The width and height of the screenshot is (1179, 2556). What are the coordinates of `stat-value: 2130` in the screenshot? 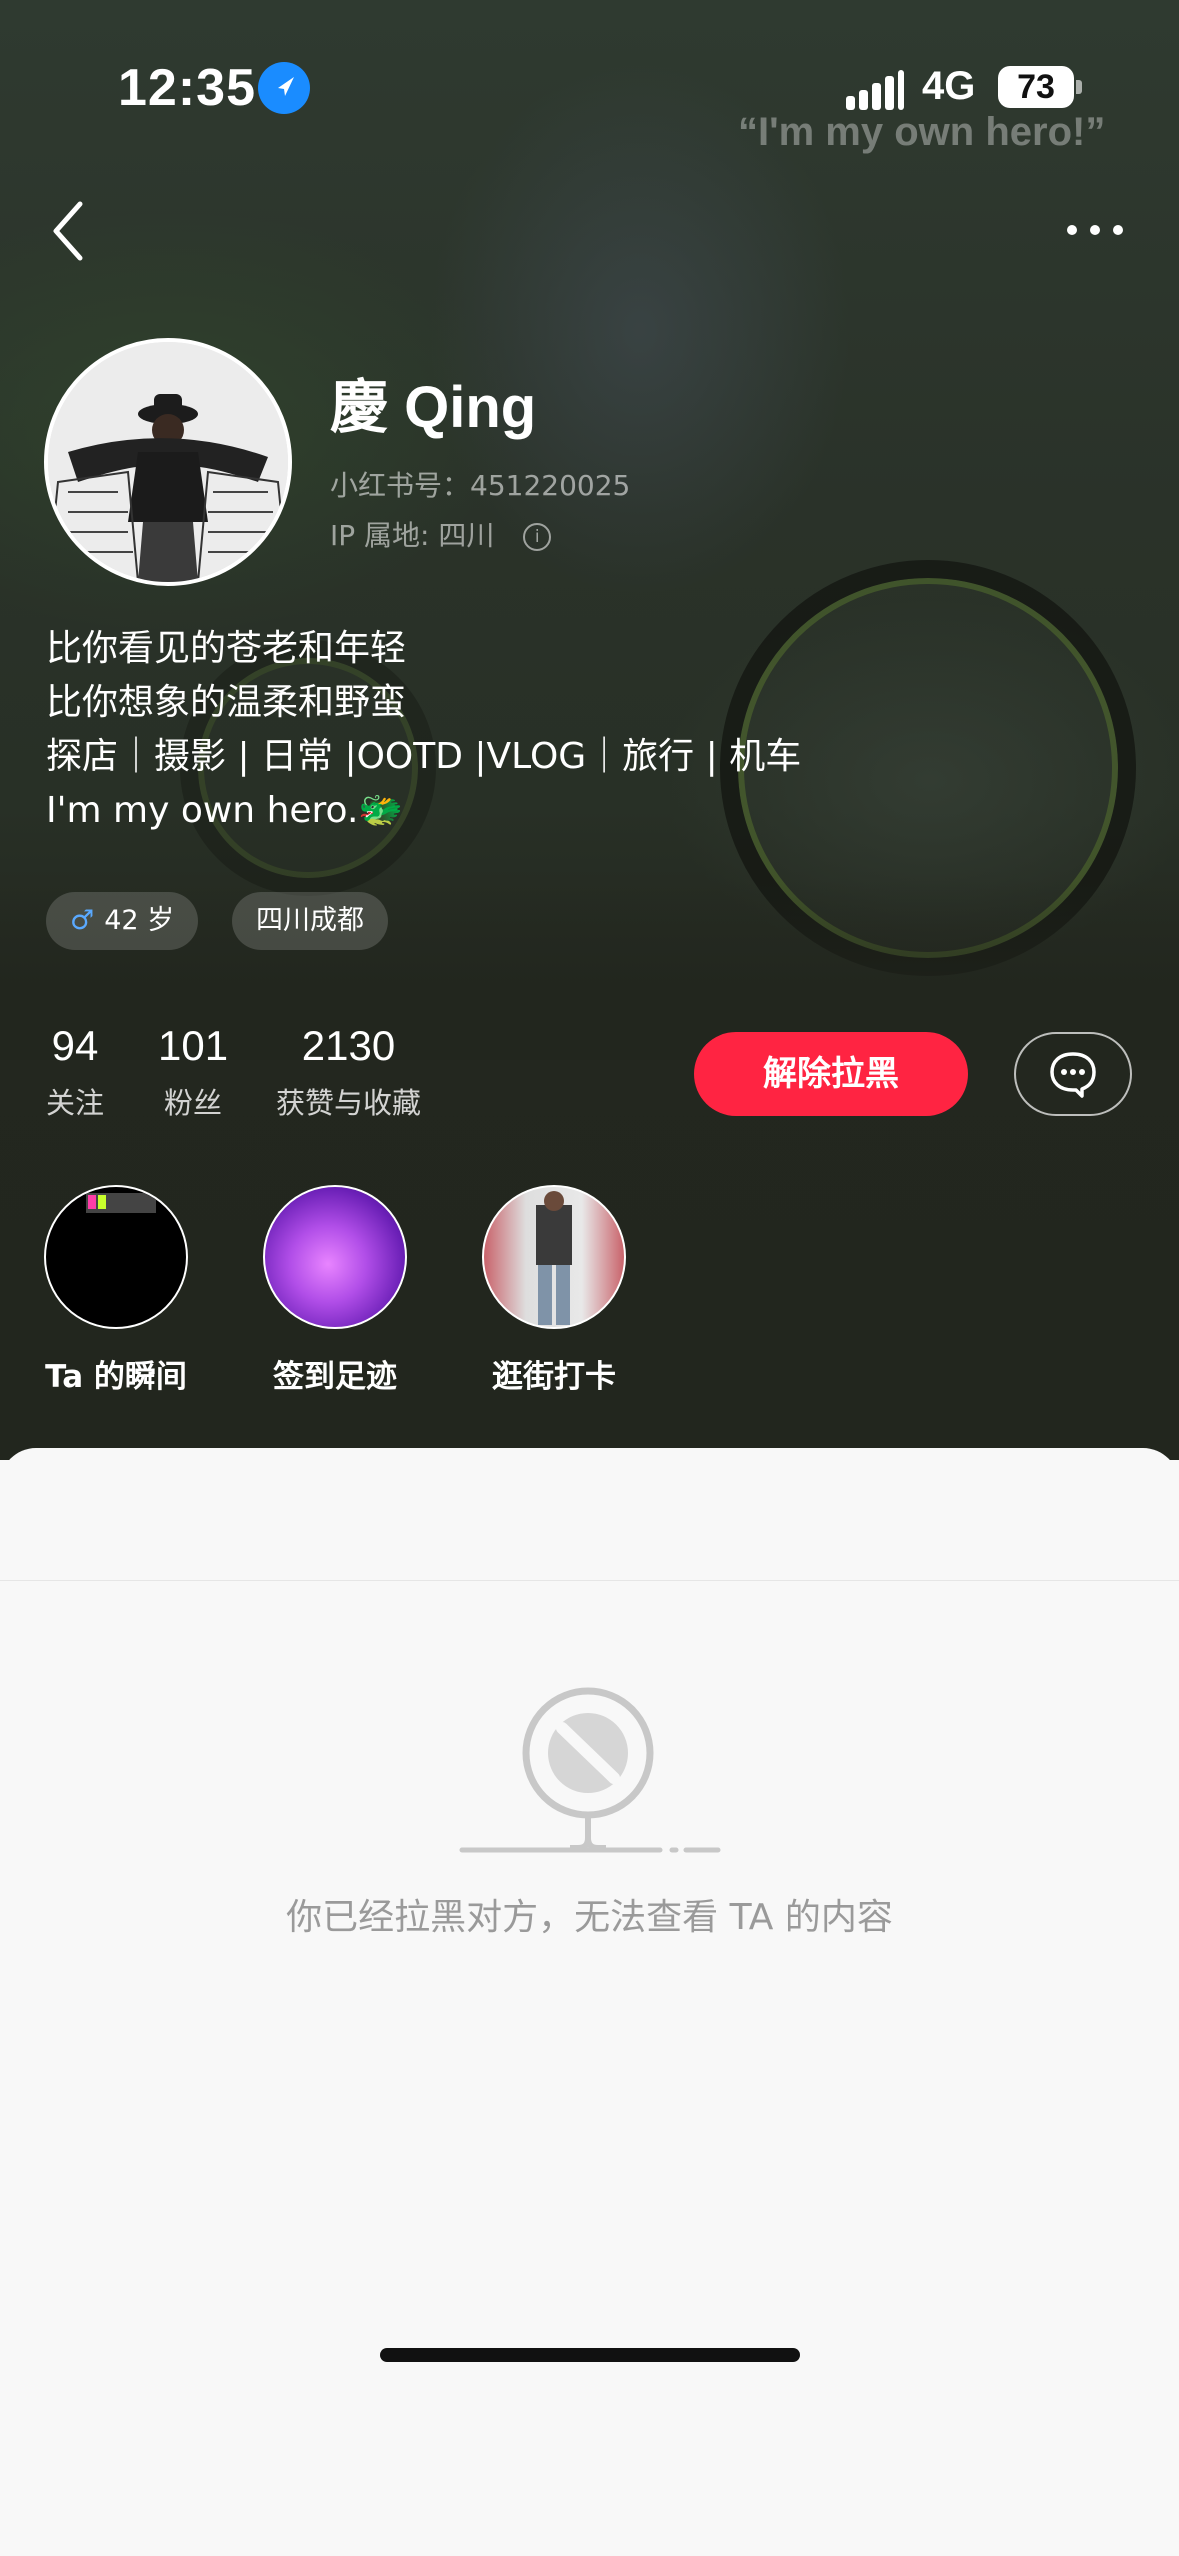 It's located at (348, 1045).